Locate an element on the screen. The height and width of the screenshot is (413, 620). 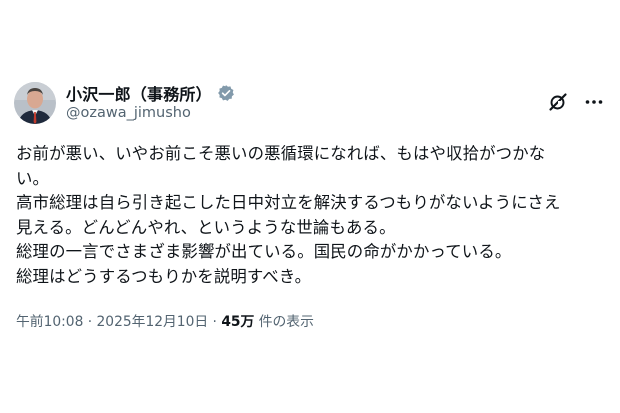
views-count: 45万 is located at coordinates (237, 322).